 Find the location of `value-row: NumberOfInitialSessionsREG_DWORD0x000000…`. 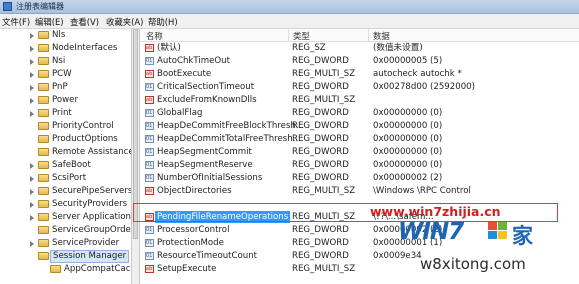

value-row: NumberOfInitialSessionsREG_DWORD0x000000… is located at coordinates (359, 178).